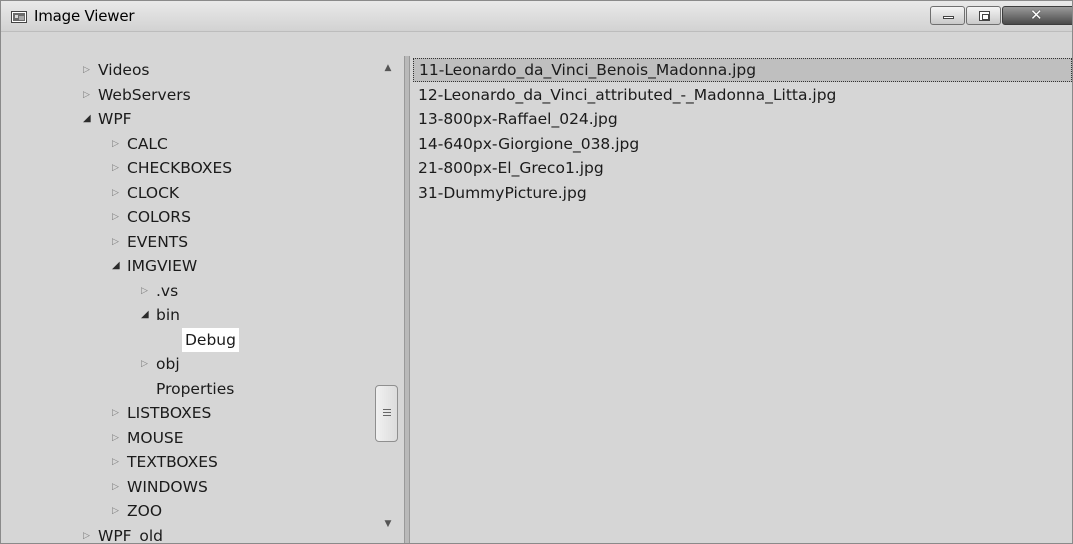 The height and width of the screenshot is (544, 1073). What do you see at coordinates (189, 511) in the screenshot?
I see `tree-item: ▷ ZOO` at bounding box center [189, 511].